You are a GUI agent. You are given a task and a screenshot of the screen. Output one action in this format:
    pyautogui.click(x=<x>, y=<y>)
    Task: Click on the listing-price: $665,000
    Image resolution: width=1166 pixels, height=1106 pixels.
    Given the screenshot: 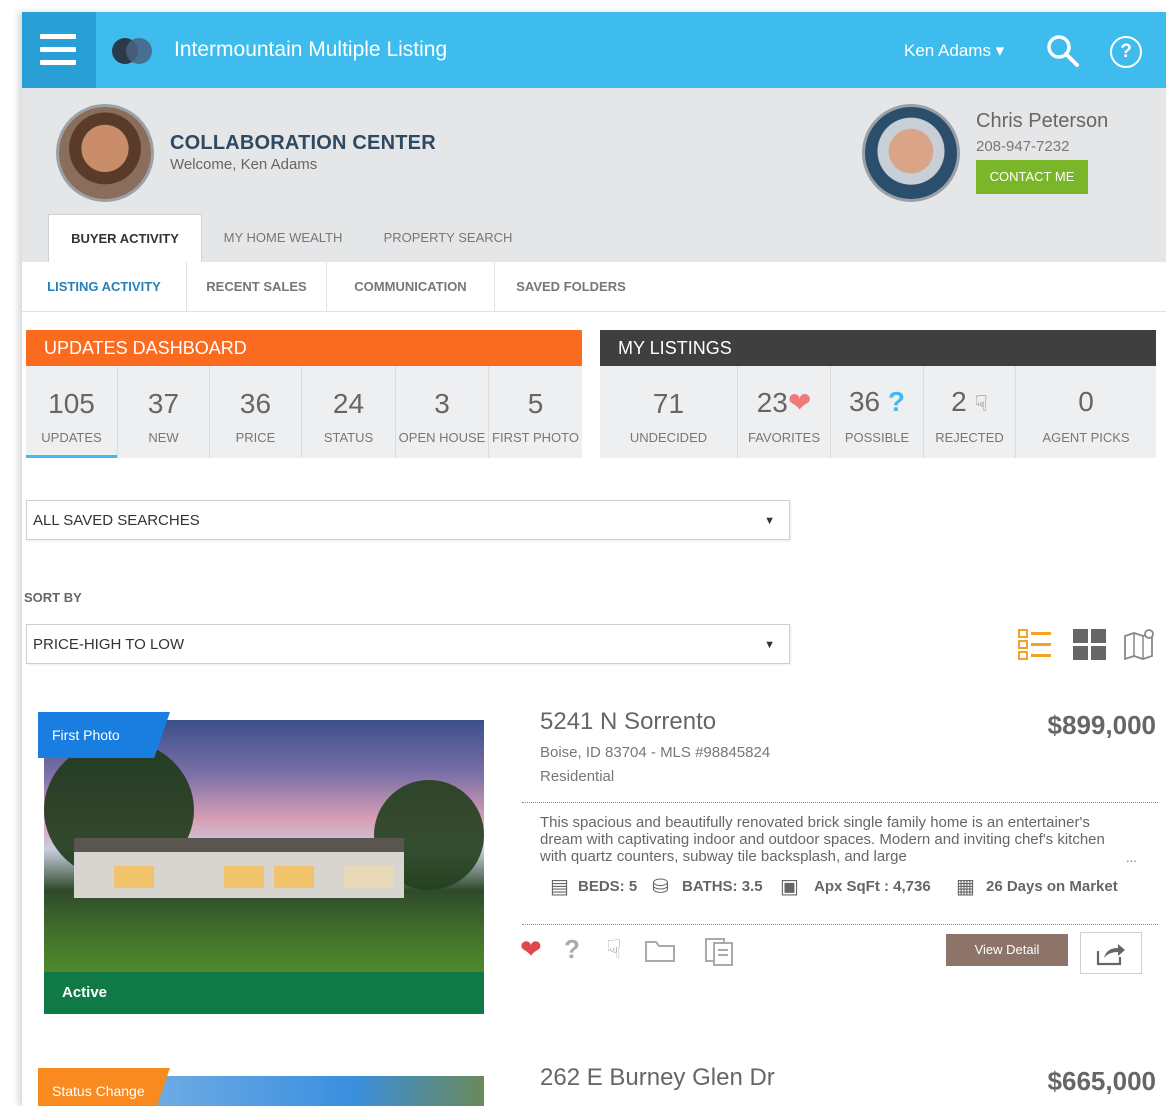 What is the action you would take?
    pyautogui.click(x=1101, y=1081)
    